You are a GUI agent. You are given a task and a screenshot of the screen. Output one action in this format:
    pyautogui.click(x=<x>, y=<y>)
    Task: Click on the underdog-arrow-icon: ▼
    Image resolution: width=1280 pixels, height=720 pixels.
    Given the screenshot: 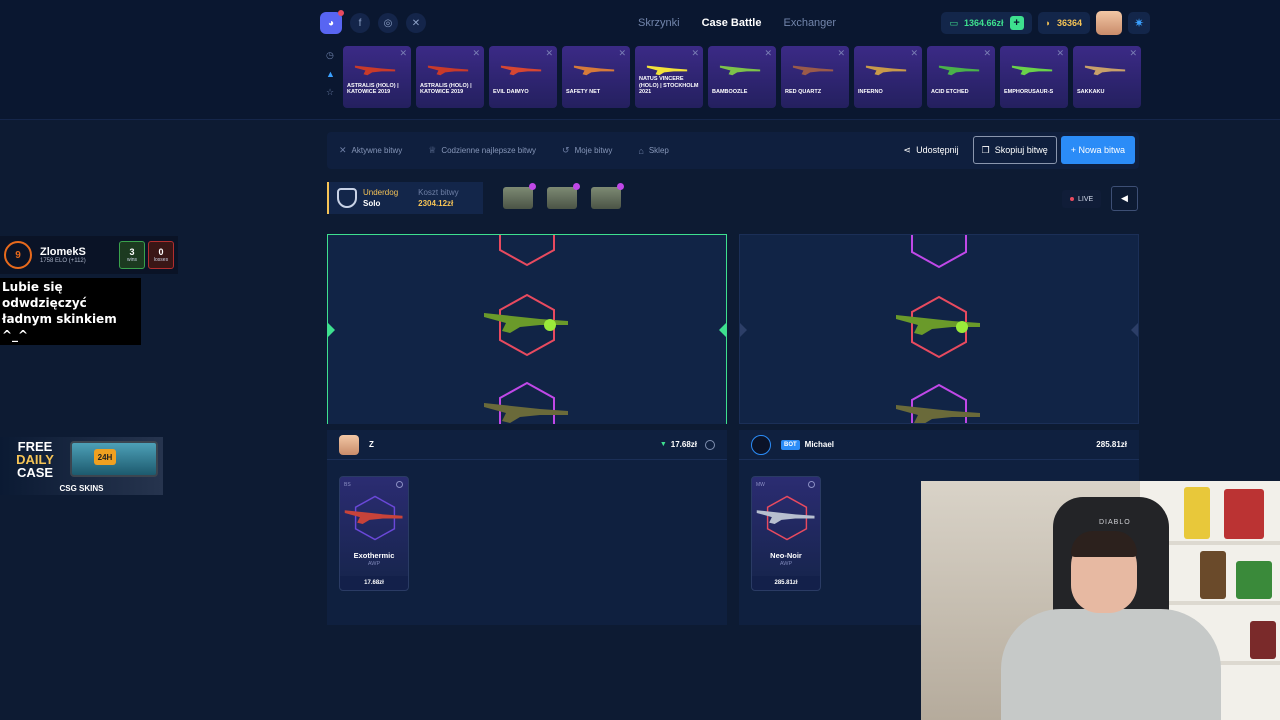 What is the action you would take?
    pyautogui.click(x=663, y=444)
    